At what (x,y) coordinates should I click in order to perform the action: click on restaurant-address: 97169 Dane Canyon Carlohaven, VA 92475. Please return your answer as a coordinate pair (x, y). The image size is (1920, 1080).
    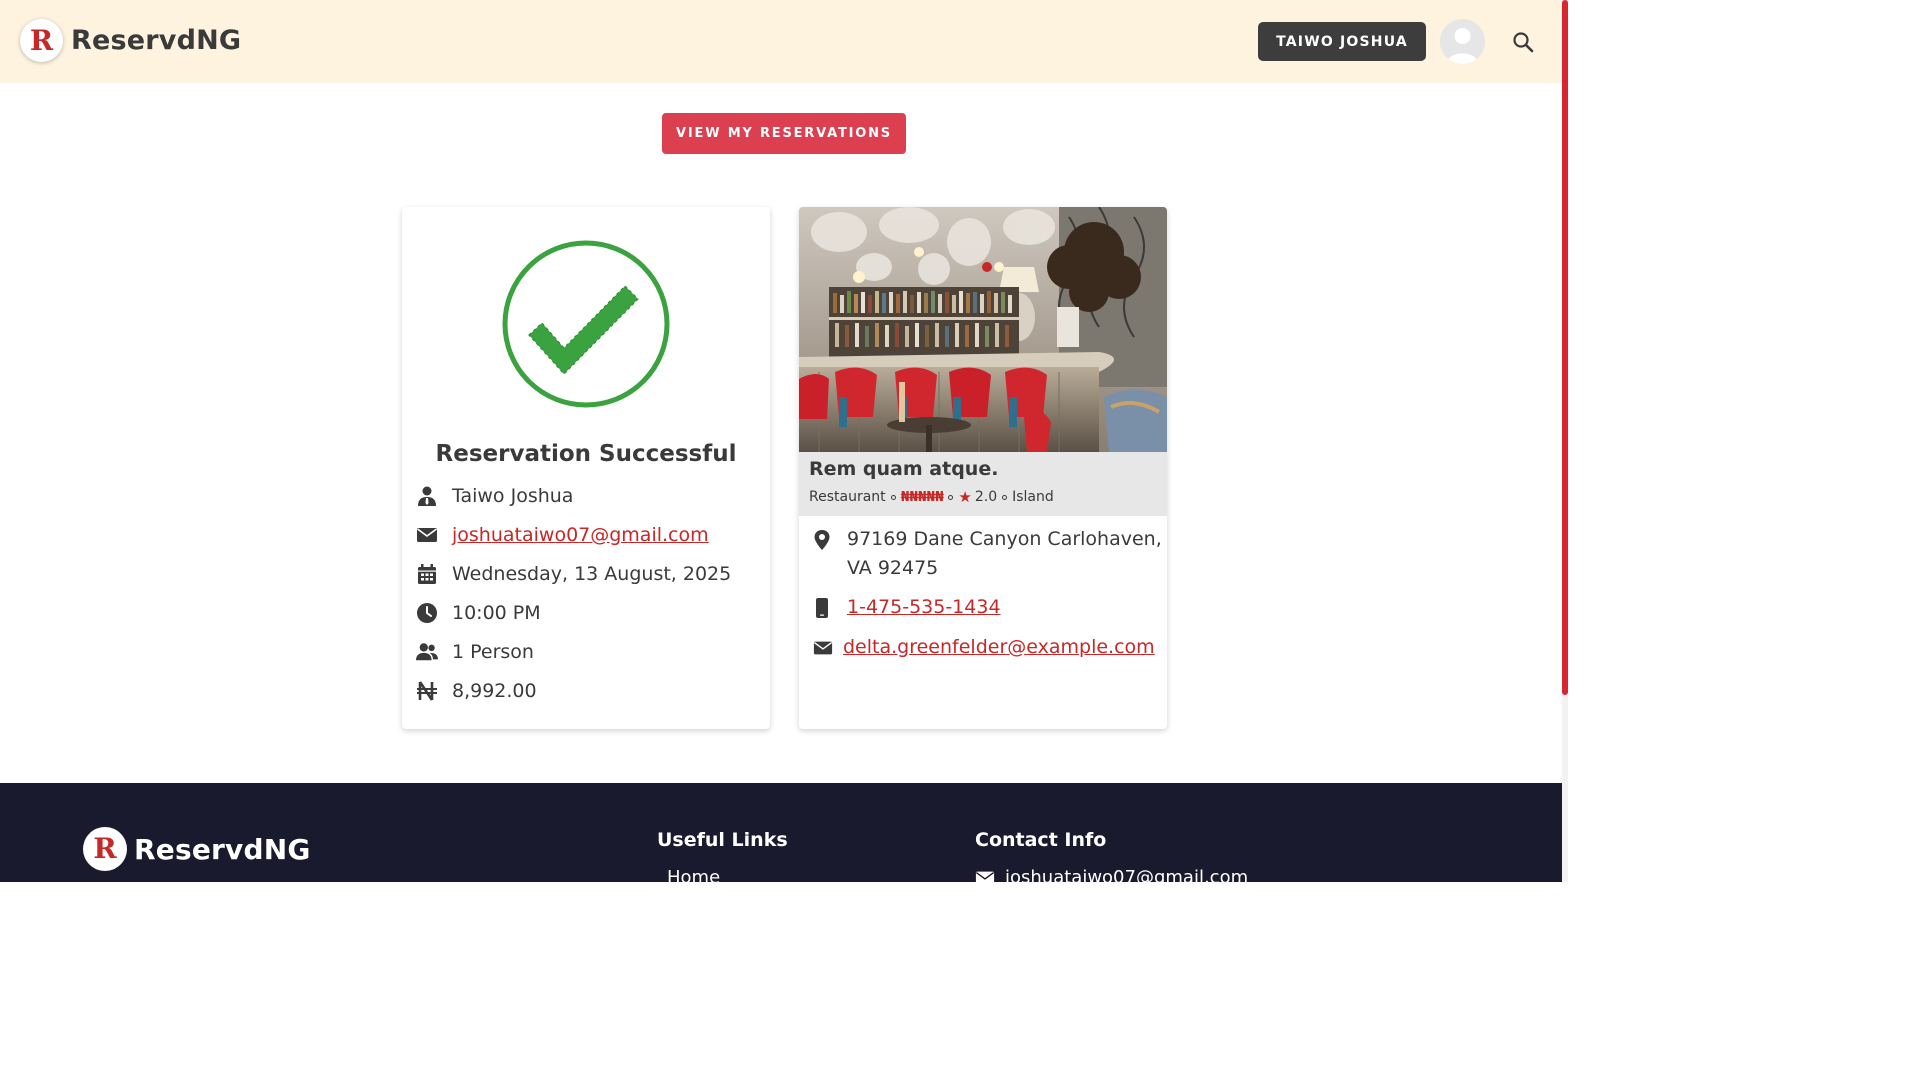
    Looking at the image, I should click on (1004, 553).